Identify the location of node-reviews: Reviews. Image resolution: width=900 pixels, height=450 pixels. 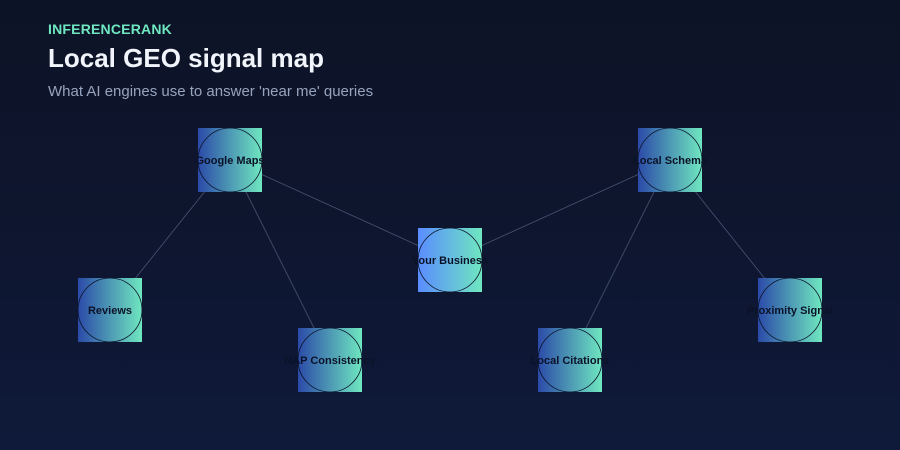
(110, 310).